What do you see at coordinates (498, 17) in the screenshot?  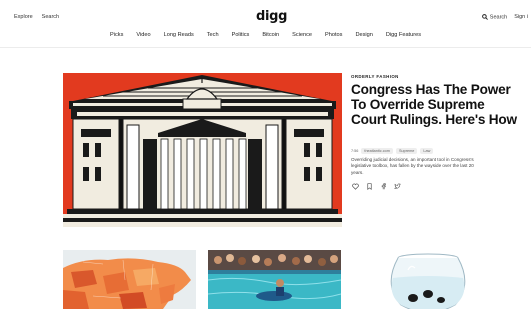 I see `search-label: Search` at bounding box center [498, 17].